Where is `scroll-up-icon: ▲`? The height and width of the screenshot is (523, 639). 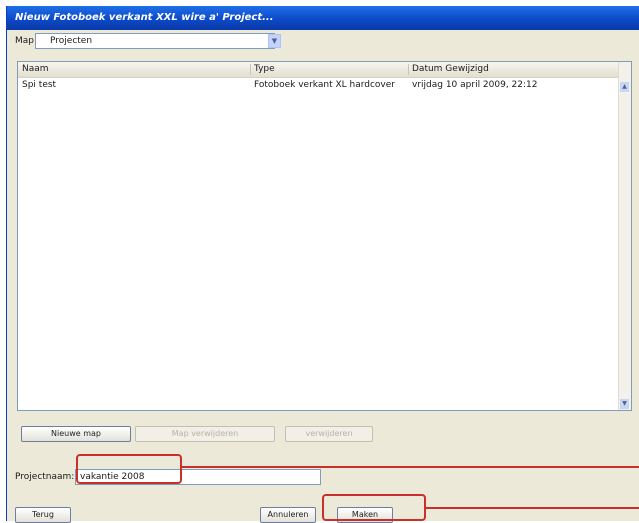
scroll-up-icon: ▲ is located at coordinates (624, 87).